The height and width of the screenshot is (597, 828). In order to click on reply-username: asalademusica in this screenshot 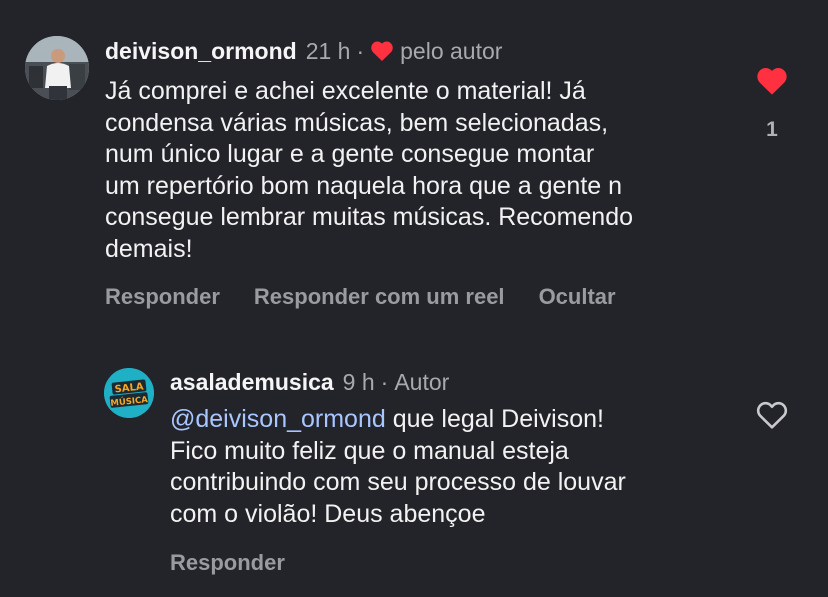, I will do `click(252, 382)`.